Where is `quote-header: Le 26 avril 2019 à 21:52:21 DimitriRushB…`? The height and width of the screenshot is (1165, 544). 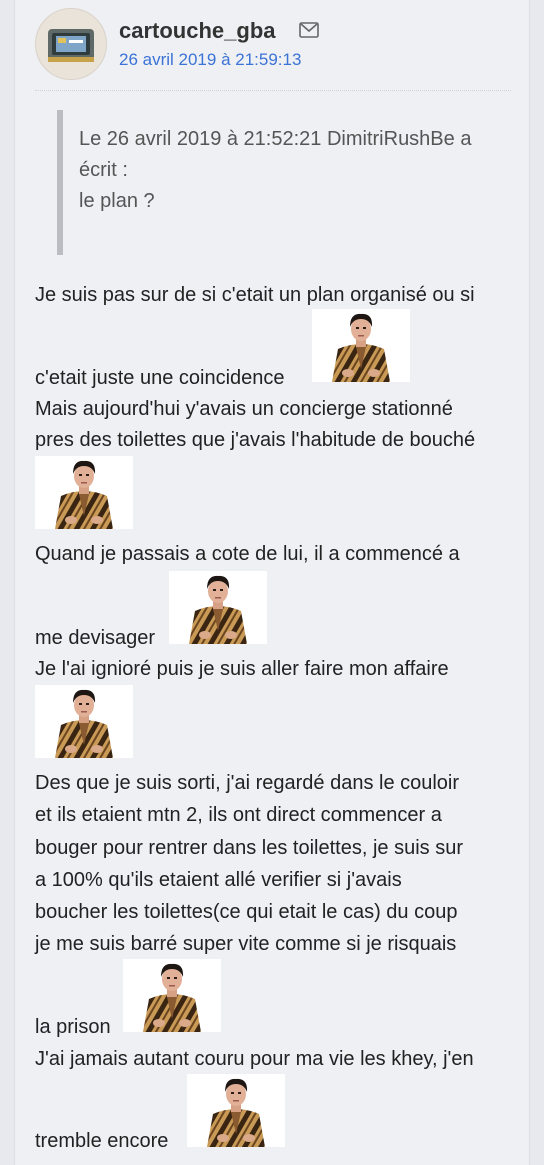
quote-header: Le 26 avril 2019 à 21:52:21 DimitriRushB… is located at coordinates (275, 154).